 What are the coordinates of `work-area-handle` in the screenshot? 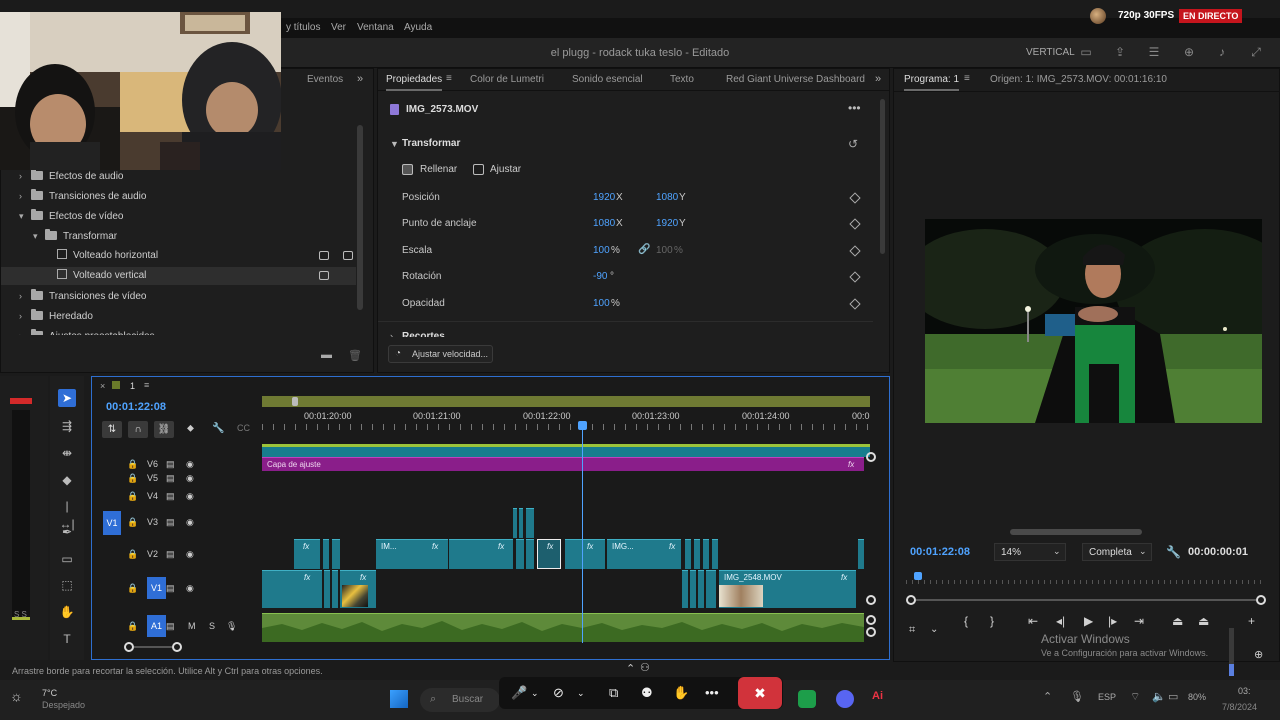 It's located at (295, 401).